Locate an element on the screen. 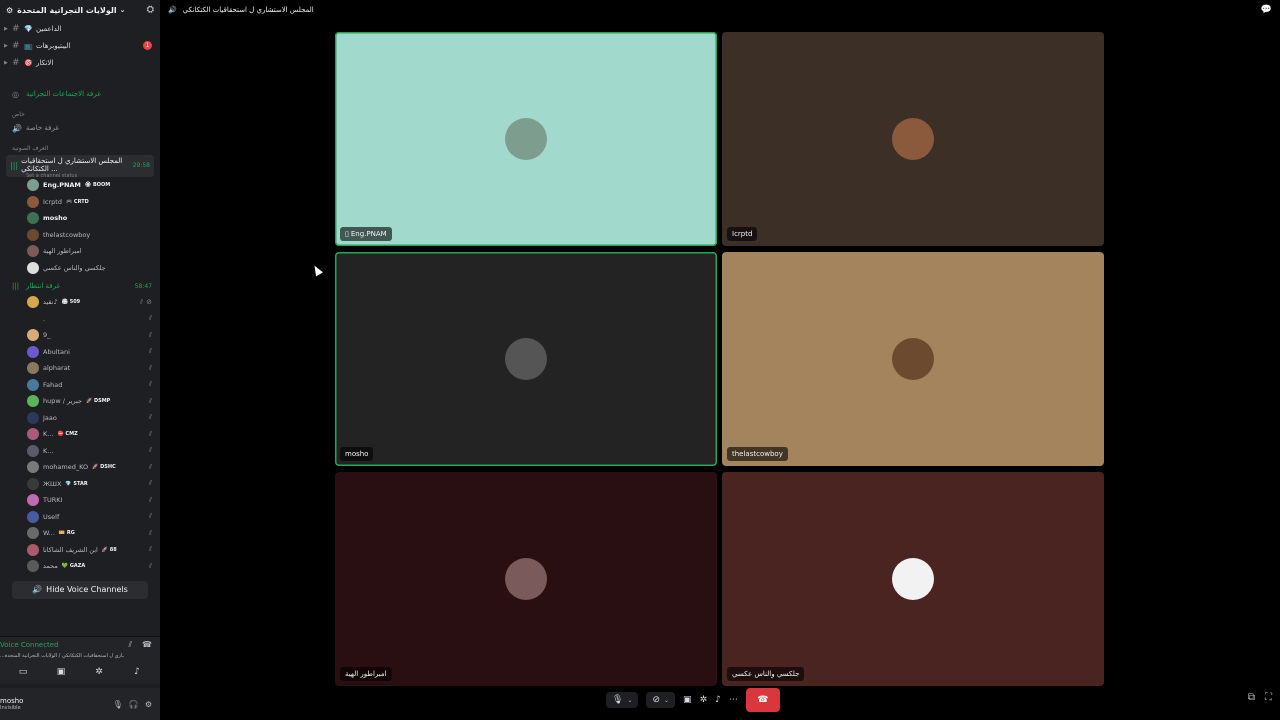  screen-share-icon: ▣ is located at coordinates (687, 700).